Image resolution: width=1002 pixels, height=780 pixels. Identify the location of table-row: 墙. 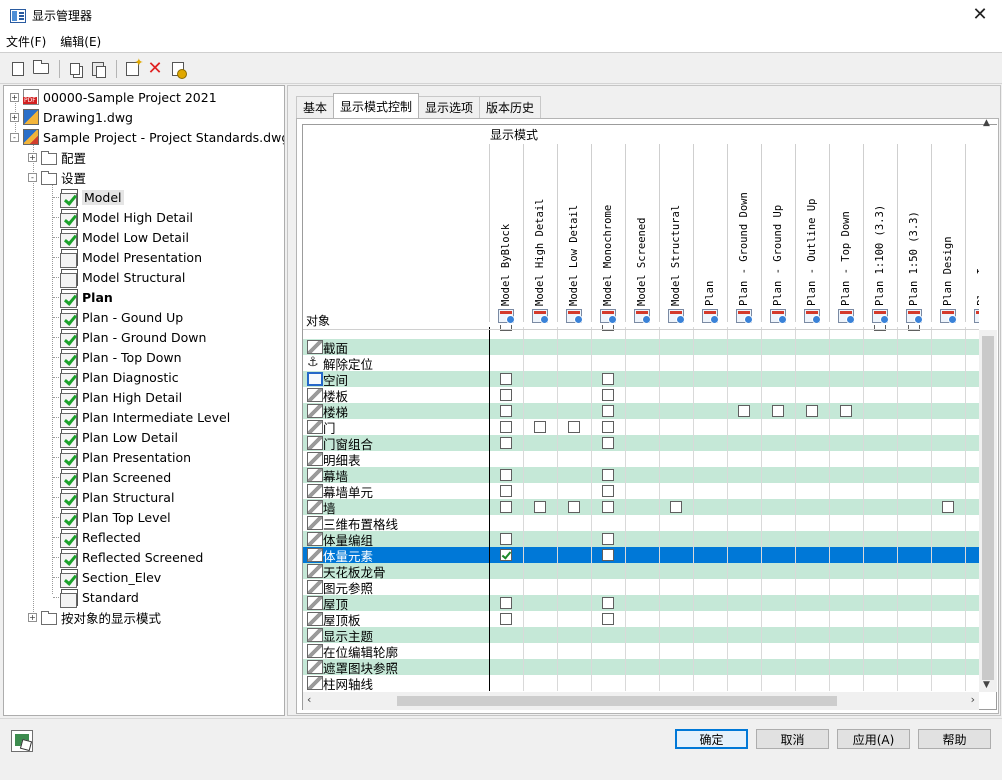
(641, 507).